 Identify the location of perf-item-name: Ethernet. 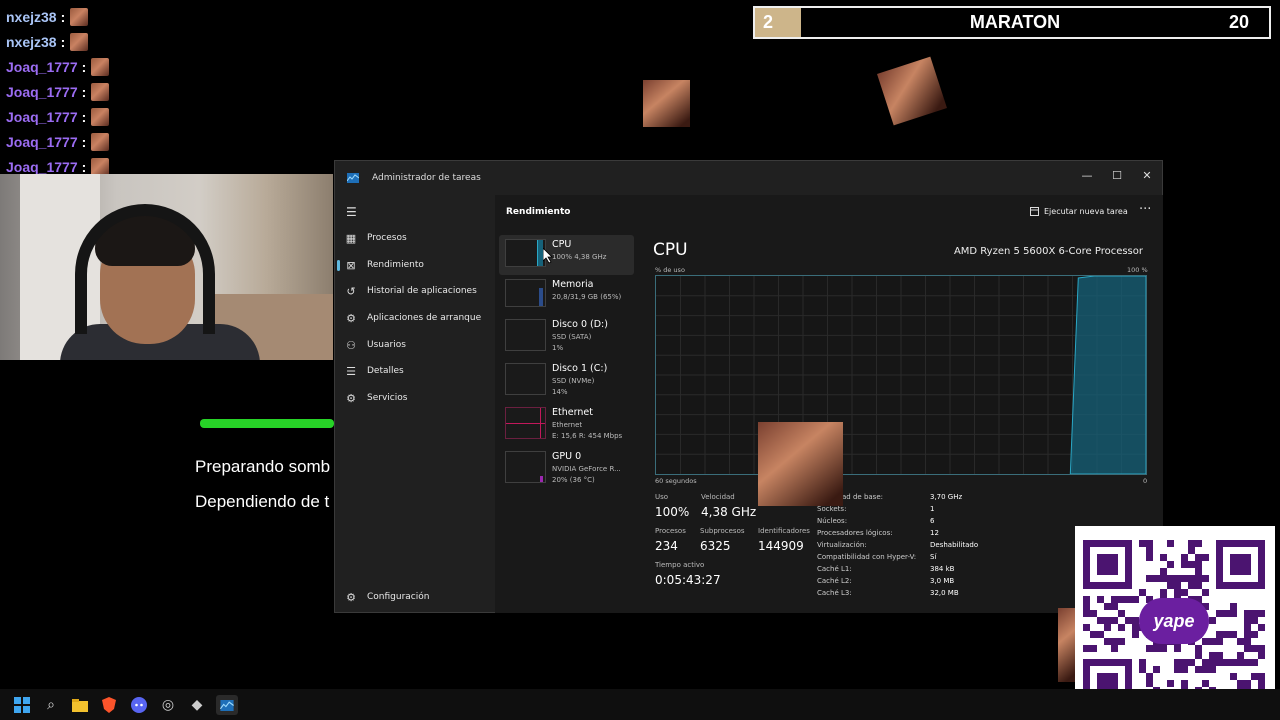
(572, 412).